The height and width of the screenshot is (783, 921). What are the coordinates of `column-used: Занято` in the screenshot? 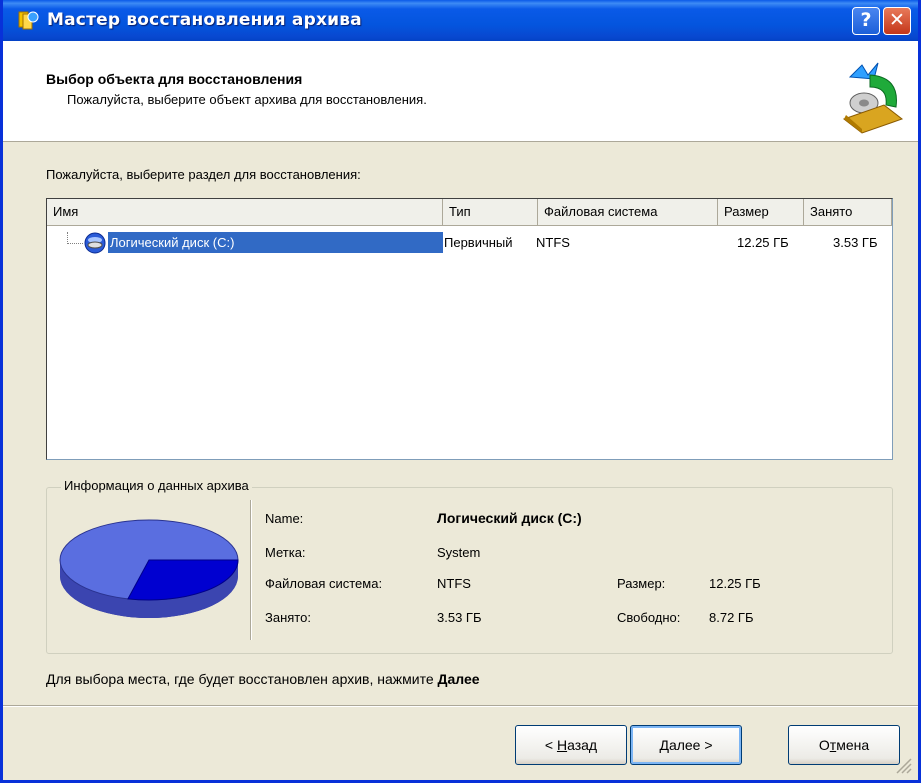 It's located at (848, 212).